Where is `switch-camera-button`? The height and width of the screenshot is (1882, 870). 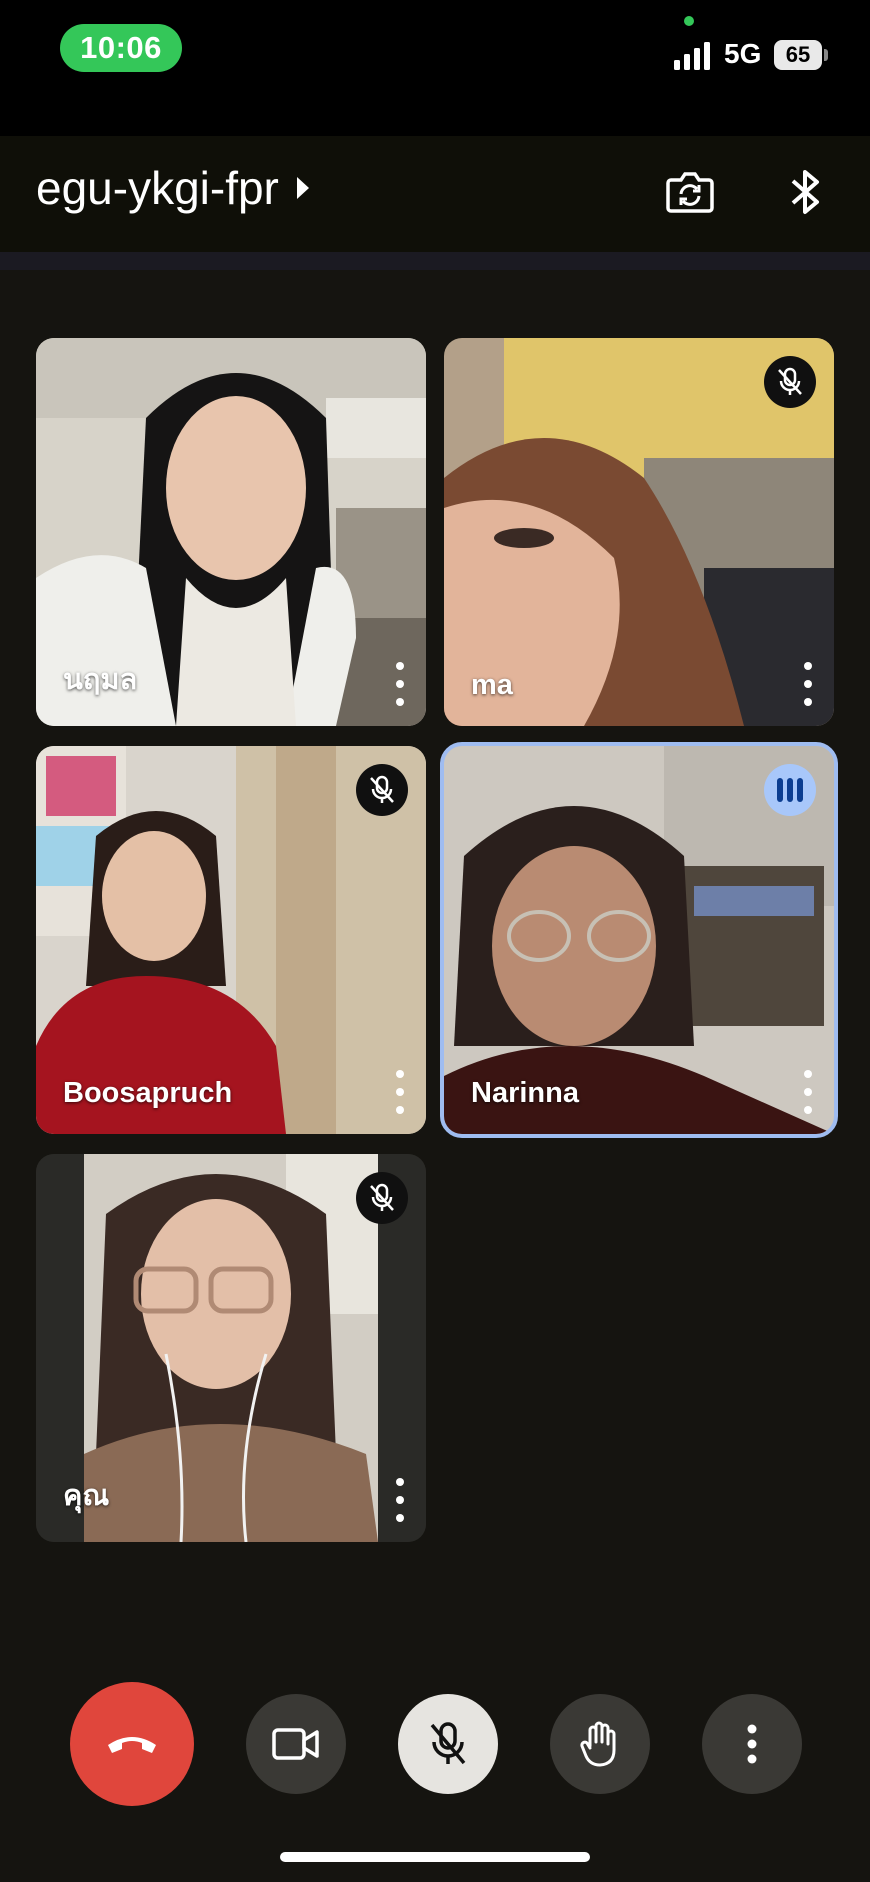 switch-camera-button is located at coordinates (690, 192).